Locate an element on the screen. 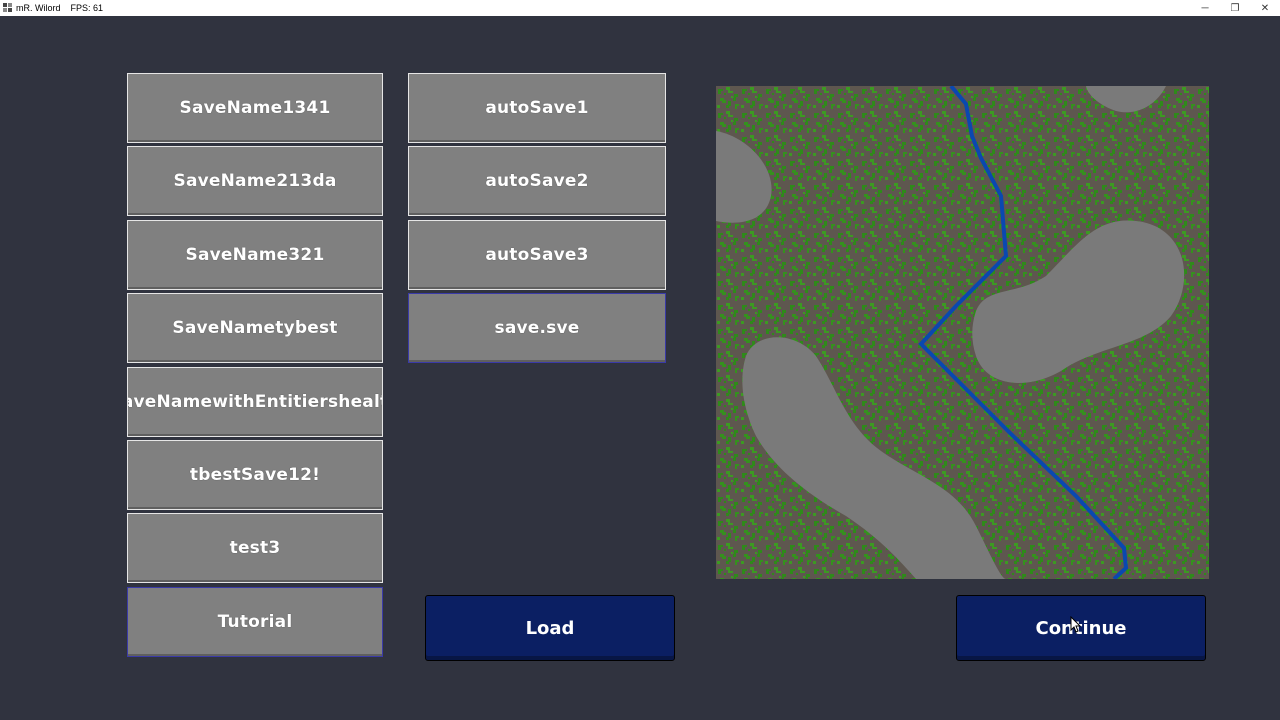 The image size is (1280, 720). save-slot-button: SaveName1341 is located at coordinates (255, 108).